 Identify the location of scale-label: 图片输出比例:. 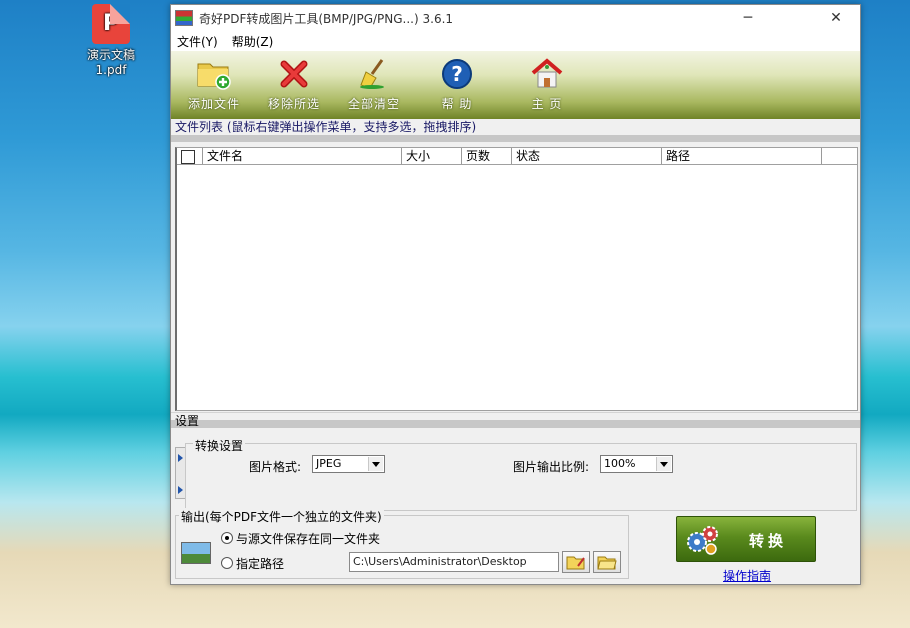
(551, 467).